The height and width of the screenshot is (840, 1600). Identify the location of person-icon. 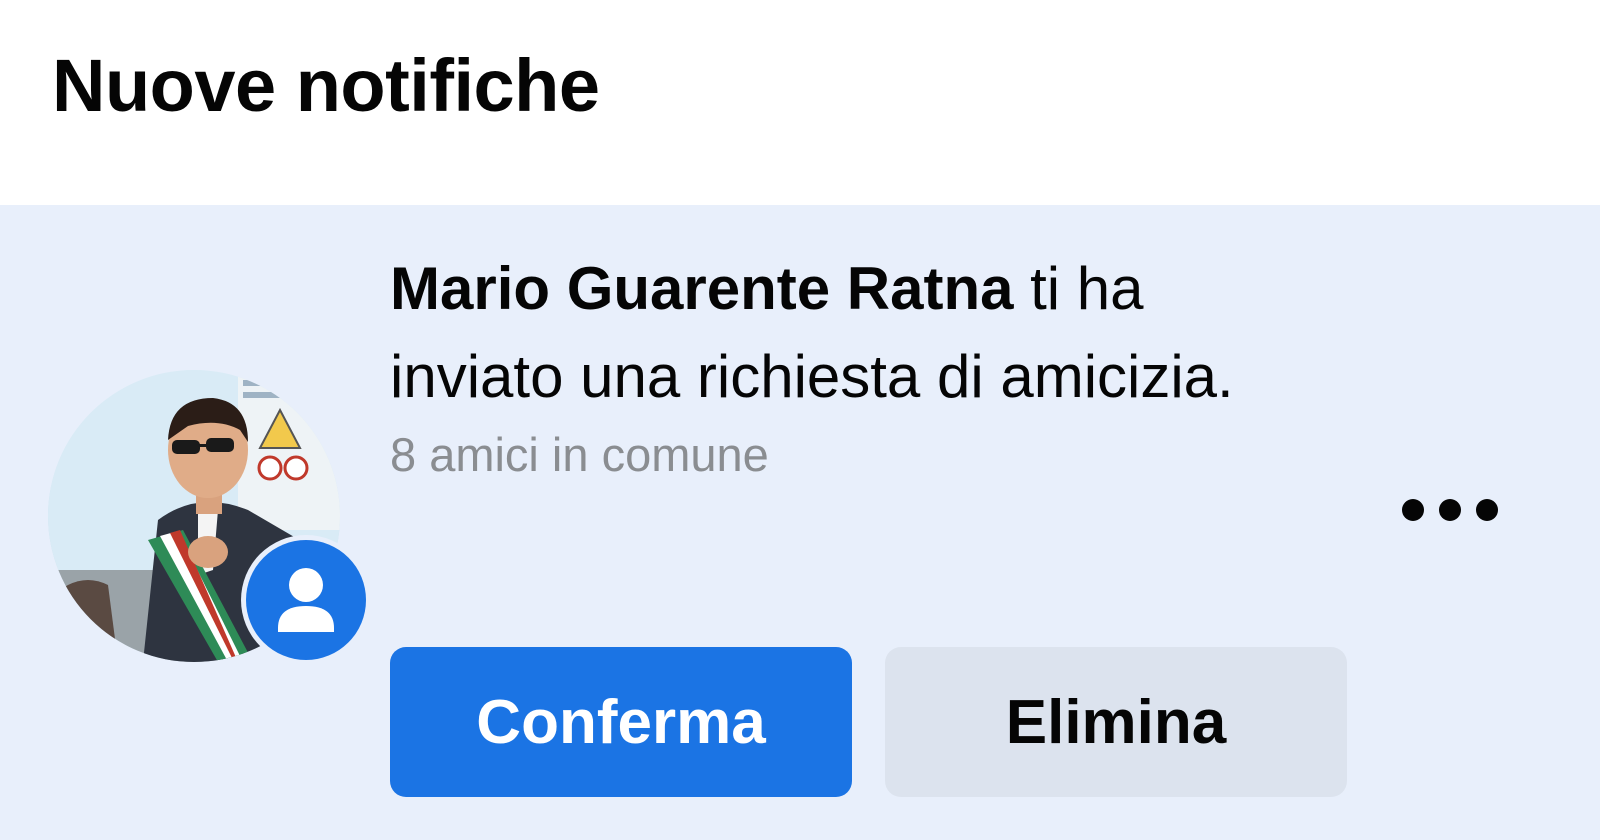
(306, 600).